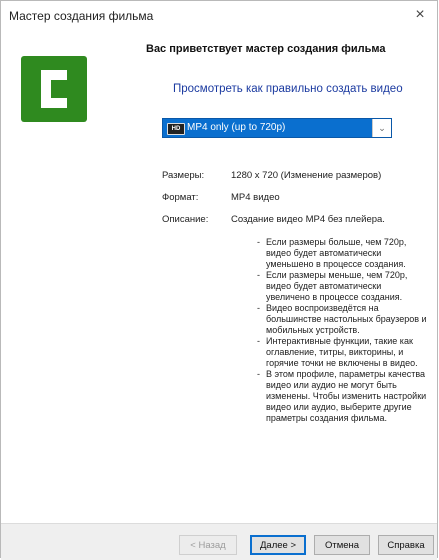  Describe the element at coordinates (308, 219) in the screenshot. I see `description-value: Создание видео MP4 без плейера.` at that location.